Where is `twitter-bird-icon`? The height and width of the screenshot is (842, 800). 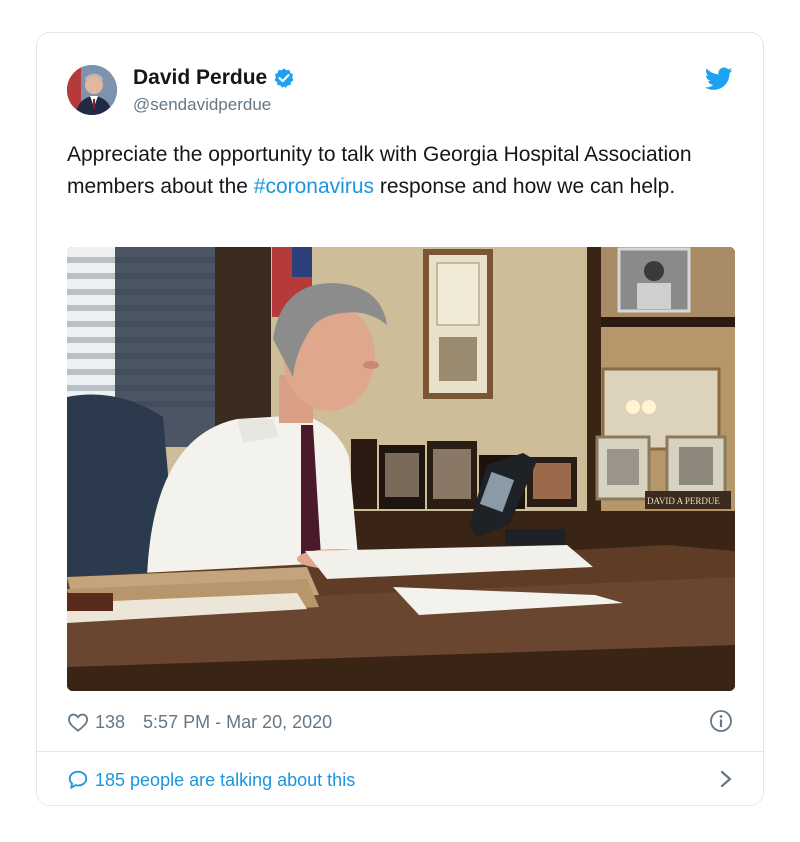
twitter-bird-icon is located at coordinates (719, 79).